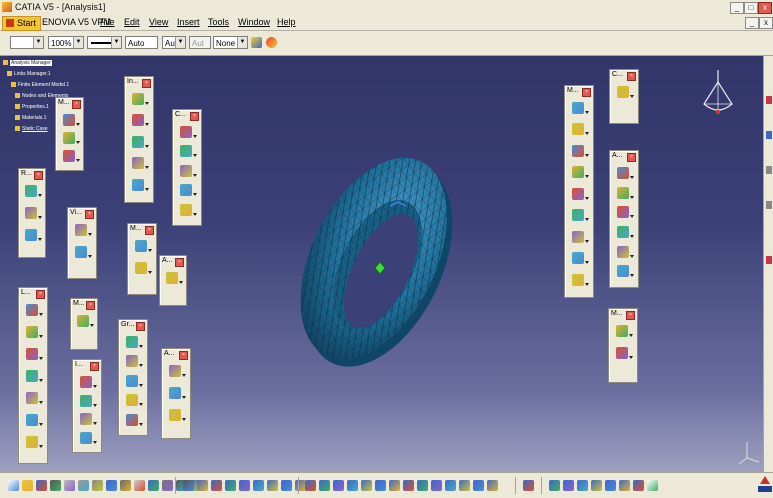 This screenshot has height=498, width=773. Describe the element at coordinates (765, 8) in the screenshot. I see `close-window-button: x` at that location.